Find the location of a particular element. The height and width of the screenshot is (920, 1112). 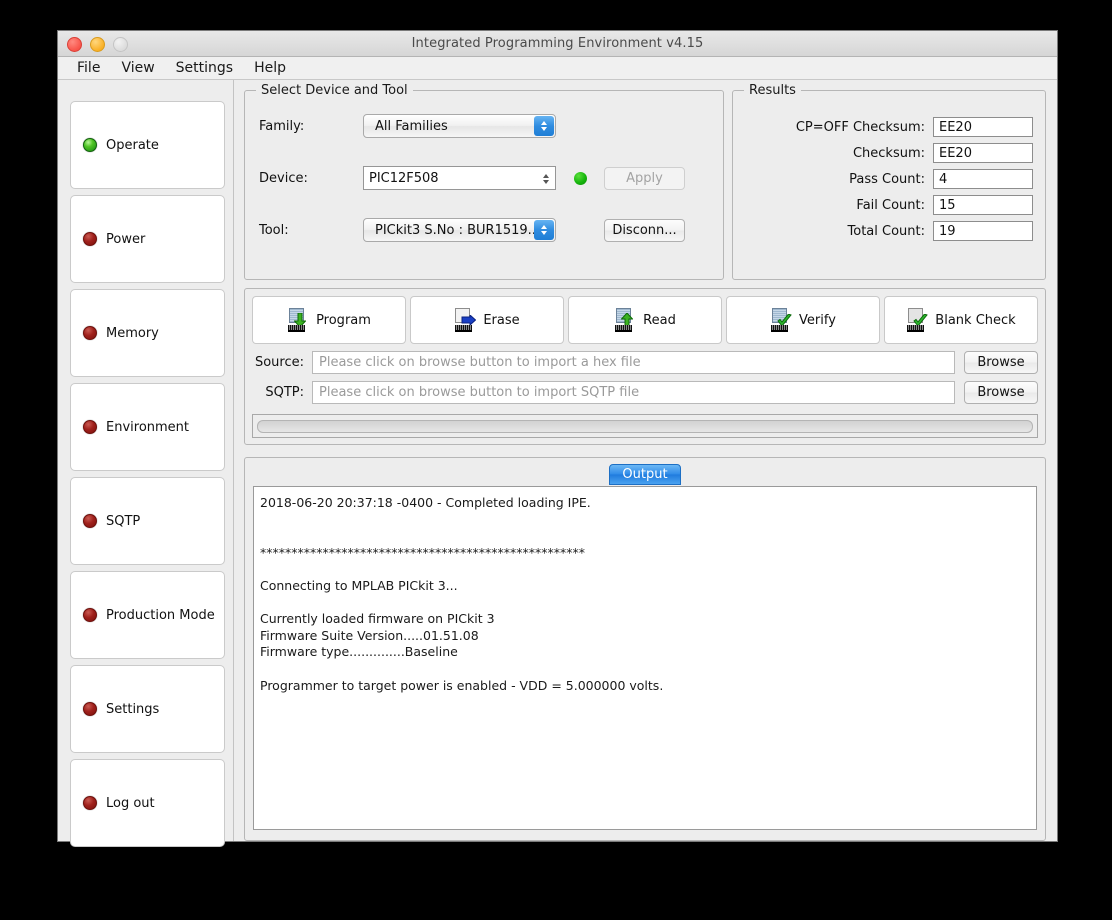

sidebar-item-label: SQTP is located at coordinates (123, 521).